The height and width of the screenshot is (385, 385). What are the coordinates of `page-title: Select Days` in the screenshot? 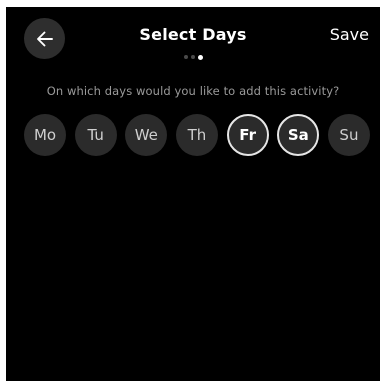 It's located at (193, 34).